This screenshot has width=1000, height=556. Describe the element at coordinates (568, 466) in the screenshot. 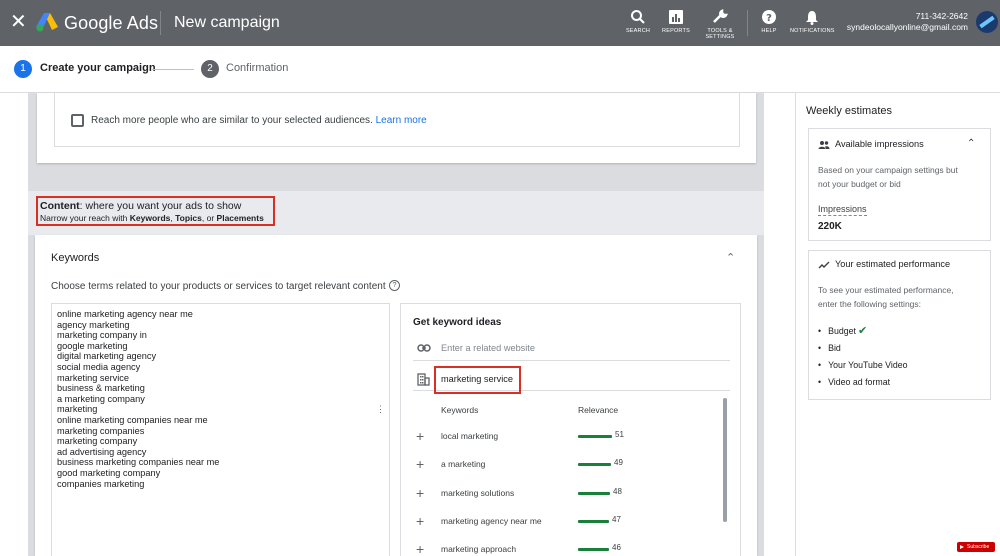

I see `keyword-idea-row: + a marketing 49` at that location.